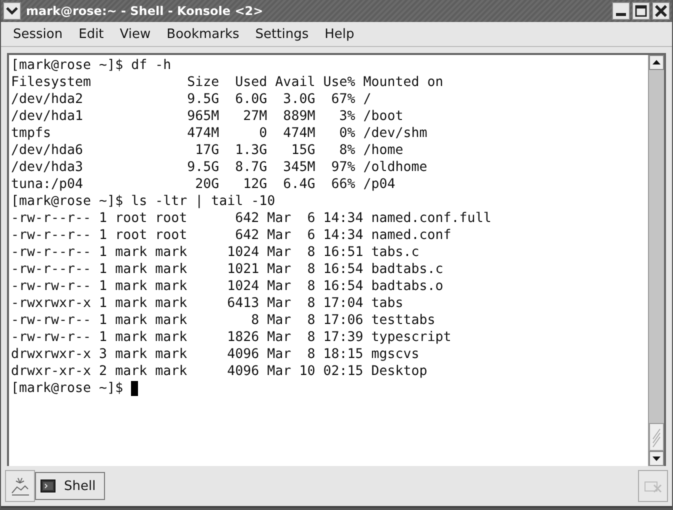 The width and height of the screenshot is (673, 510). I want to click on terminal-line: -rw-r--r-- 1 mark mark 1024 Mar 8 16:51 tabs.c, so click(215, 252).